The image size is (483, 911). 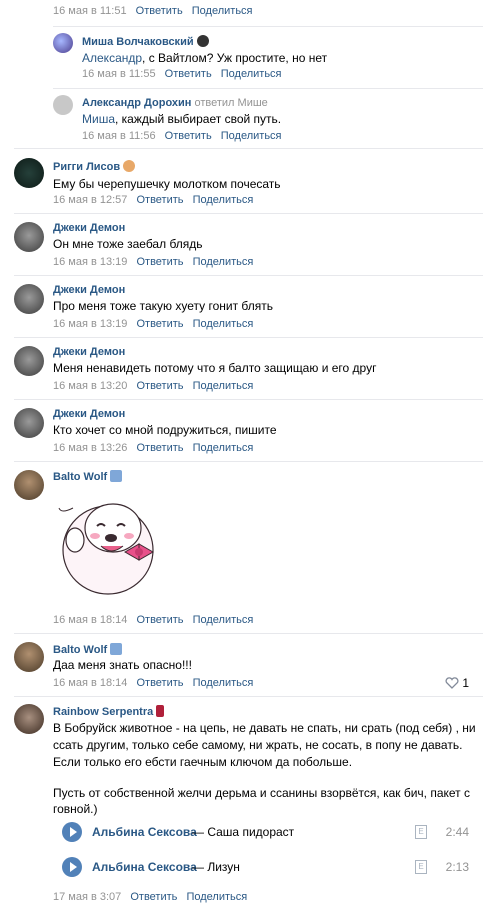 What do you see at coordinates (243, 832) in the screenshot?
I see `audio-title: — Саша пидораст` at bounding box center [243, 832].